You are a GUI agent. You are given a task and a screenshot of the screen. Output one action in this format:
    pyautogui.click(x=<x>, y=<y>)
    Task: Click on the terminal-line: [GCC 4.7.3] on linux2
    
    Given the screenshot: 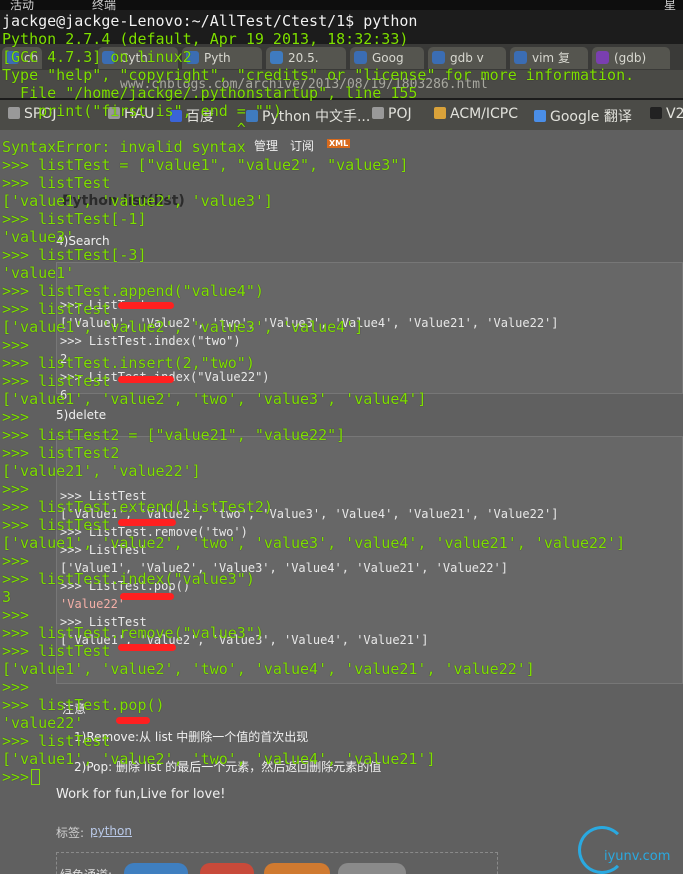 What is the action you would take?
    pyautogui.click(x=97, y=57)
    